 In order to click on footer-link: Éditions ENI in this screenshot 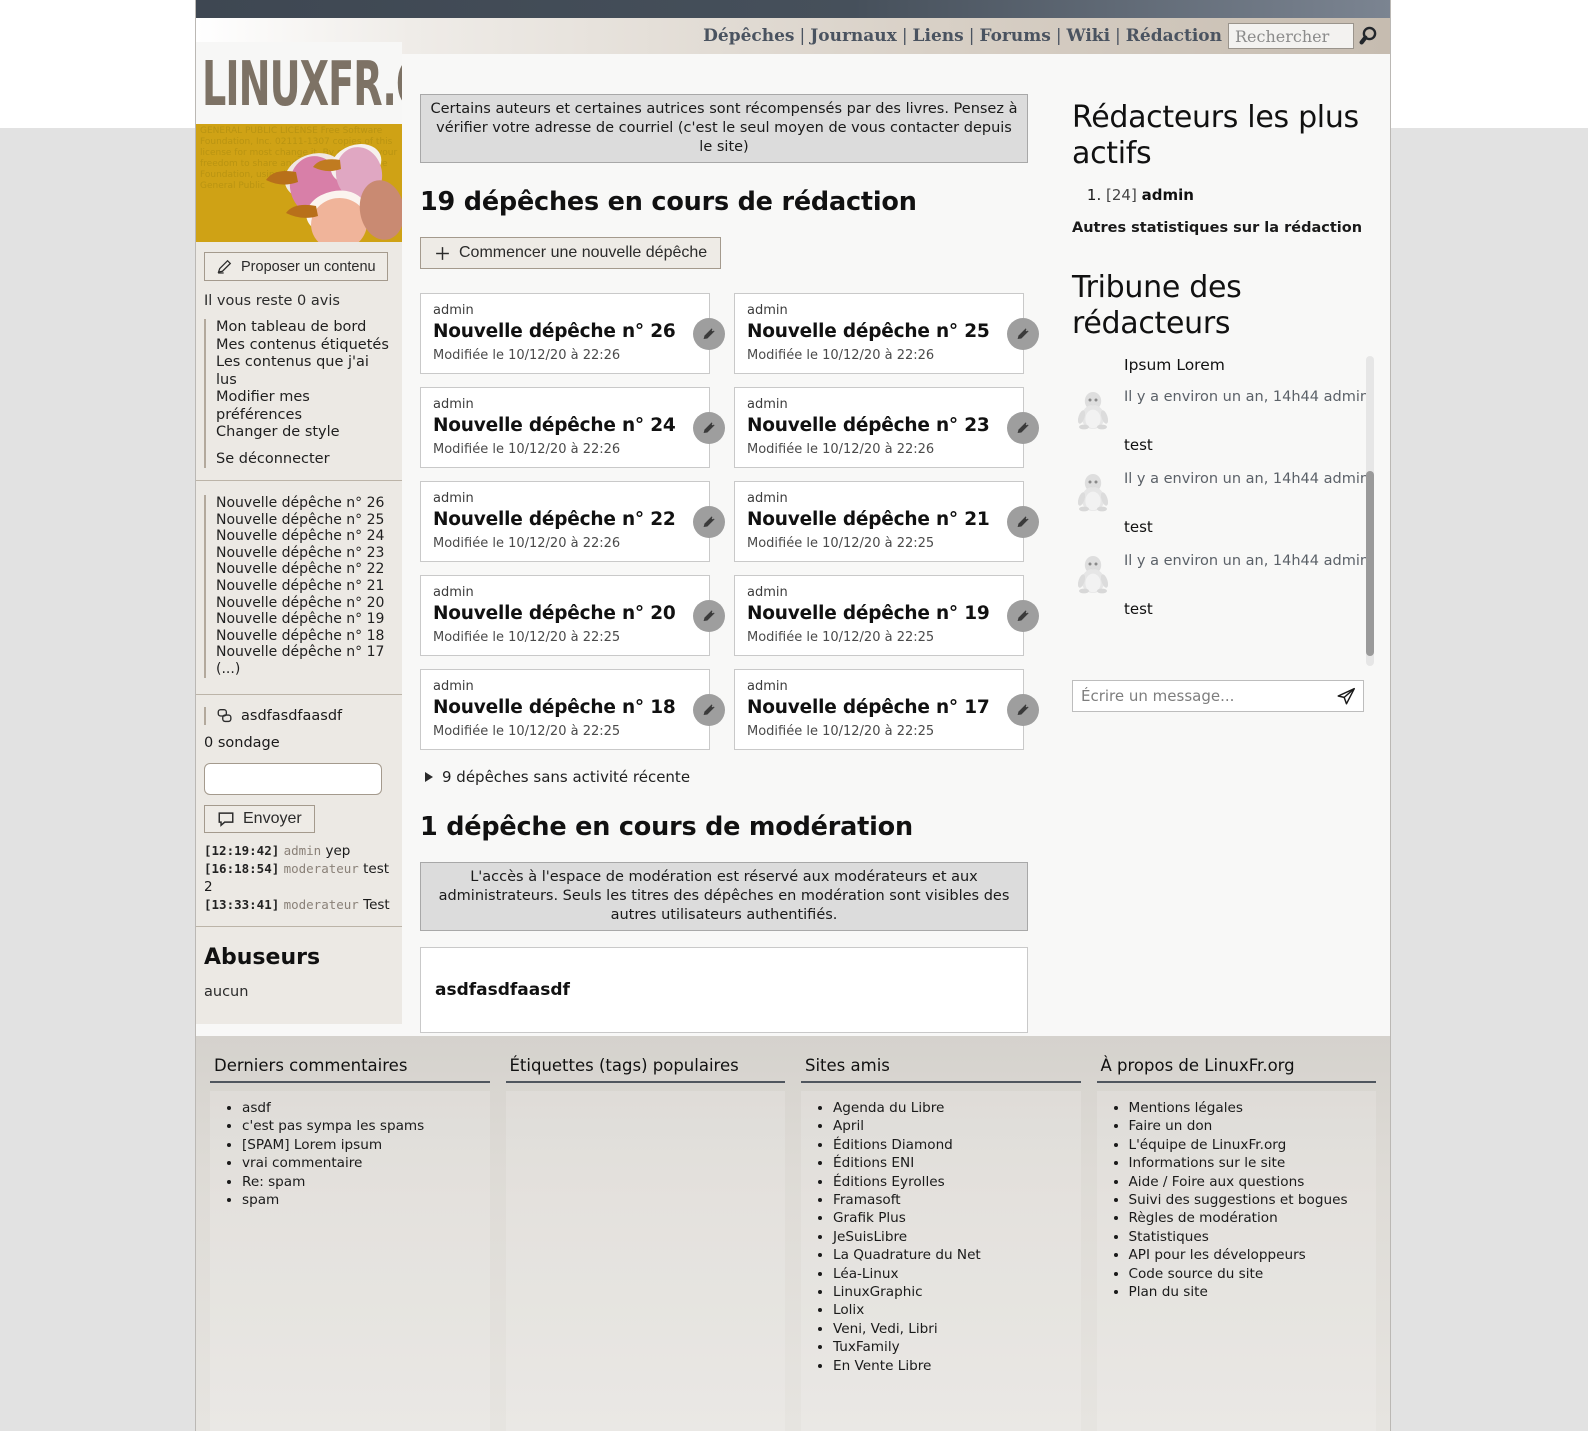, I will do `click(957, 1163)`.